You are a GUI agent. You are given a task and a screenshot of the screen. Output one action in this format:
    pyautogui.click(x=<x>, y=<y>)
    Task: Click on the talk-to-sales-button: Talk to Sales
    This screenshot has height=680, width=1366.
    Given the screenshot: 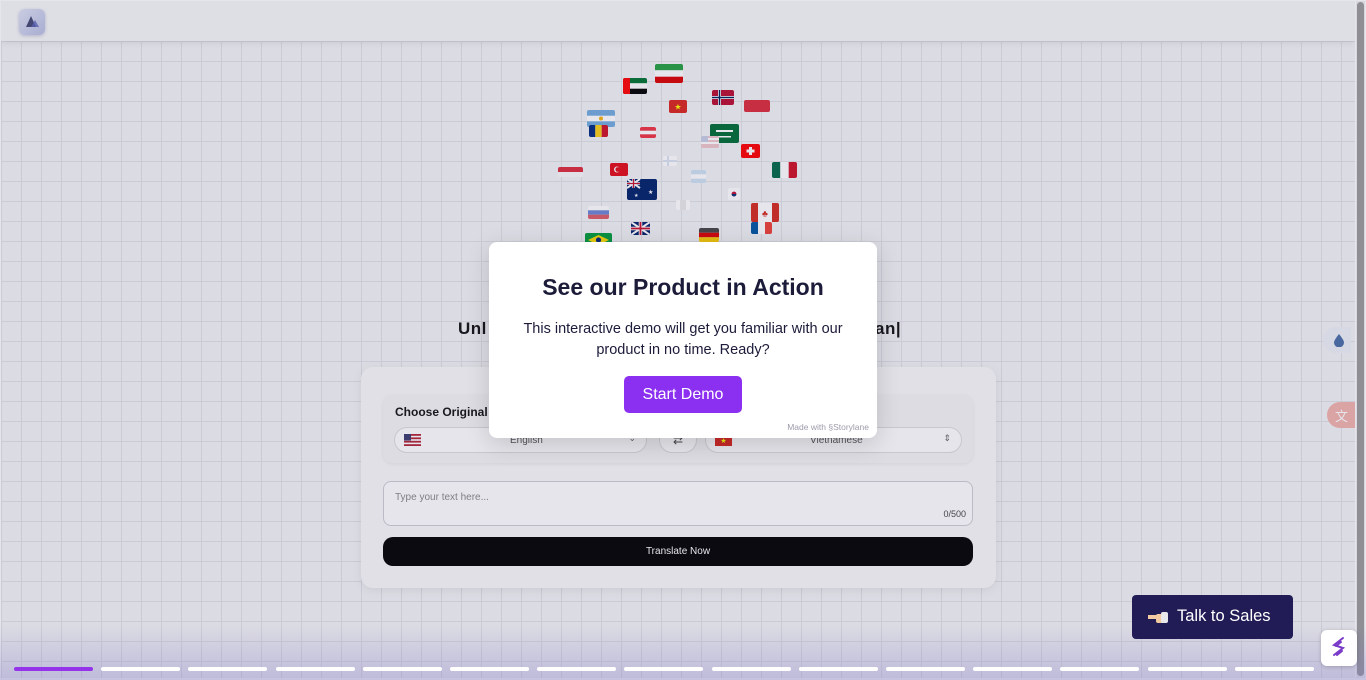 What is the action you would take?
    pyautogui.click(x=1212, y=617)
    